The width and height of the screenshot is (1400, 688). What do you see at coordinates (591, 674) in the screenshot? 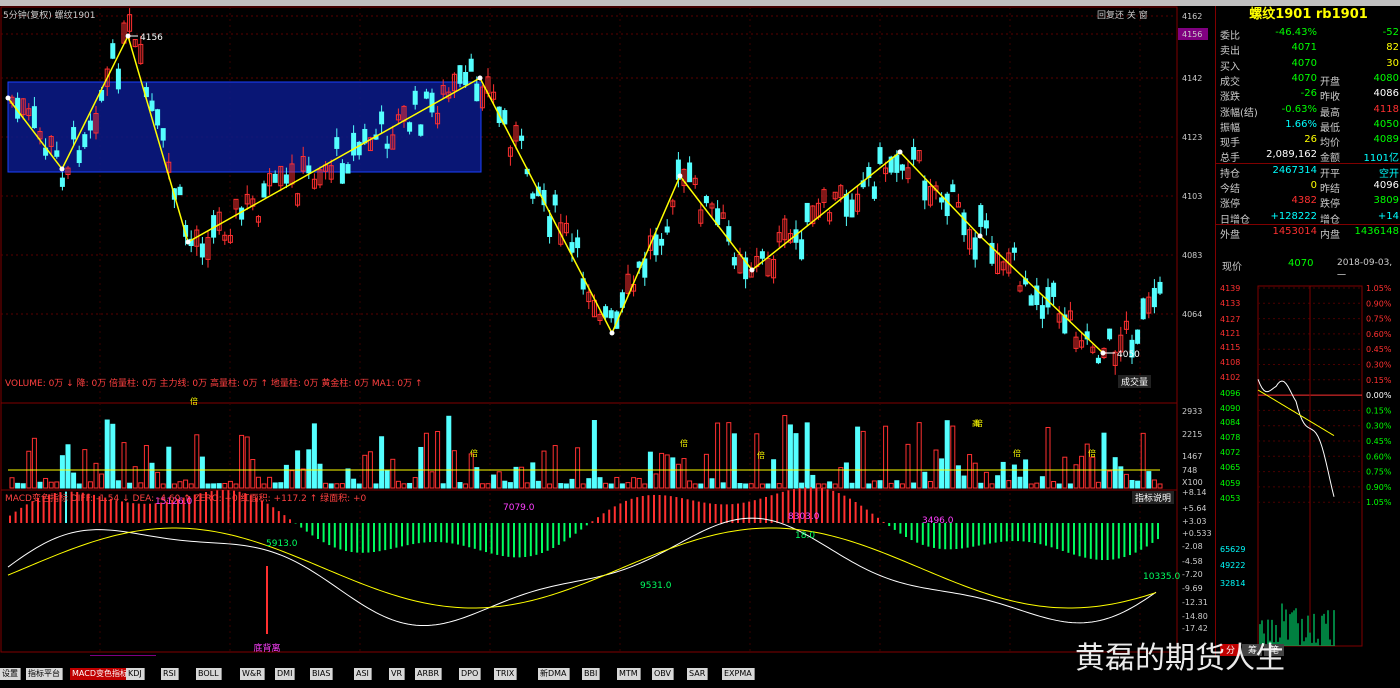
I see `tab-15: BBI` at bounding box center [591, 674].